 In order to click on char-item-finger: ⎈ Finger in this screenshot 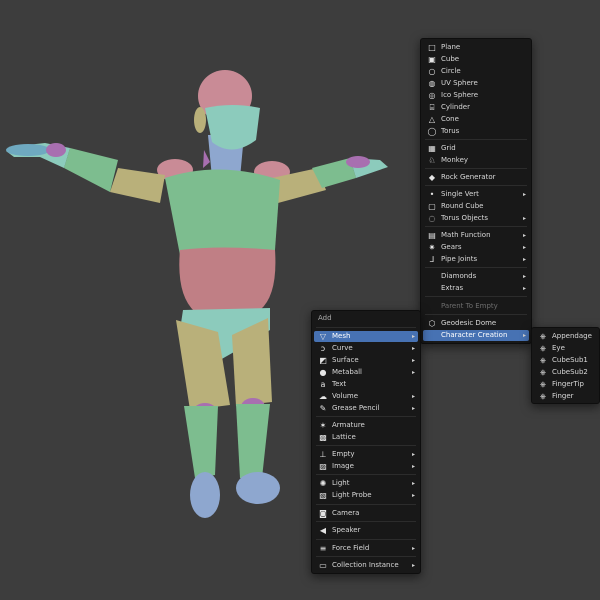, I will do `click(565, 396)`.